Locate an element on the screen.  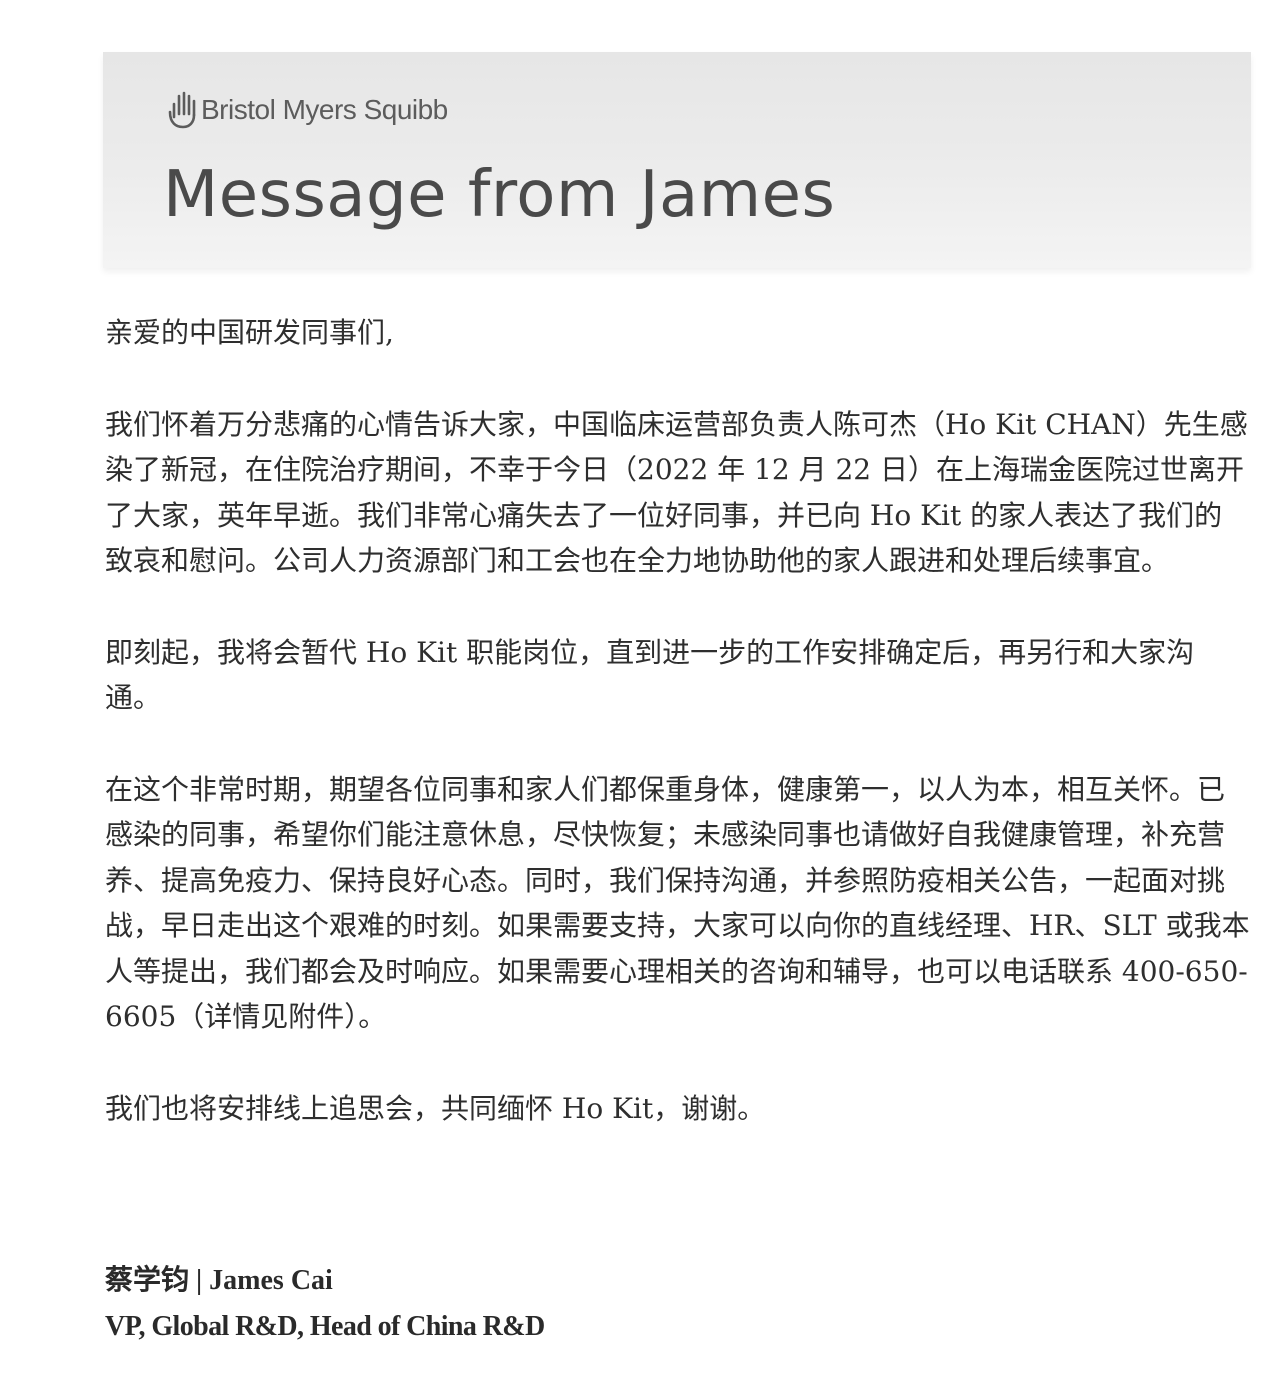
paragraph-memorial: 我们也将安排线上追思会，共同缅怀 Ho Kit，谢谢。 is located at coordinates (435, 1108).